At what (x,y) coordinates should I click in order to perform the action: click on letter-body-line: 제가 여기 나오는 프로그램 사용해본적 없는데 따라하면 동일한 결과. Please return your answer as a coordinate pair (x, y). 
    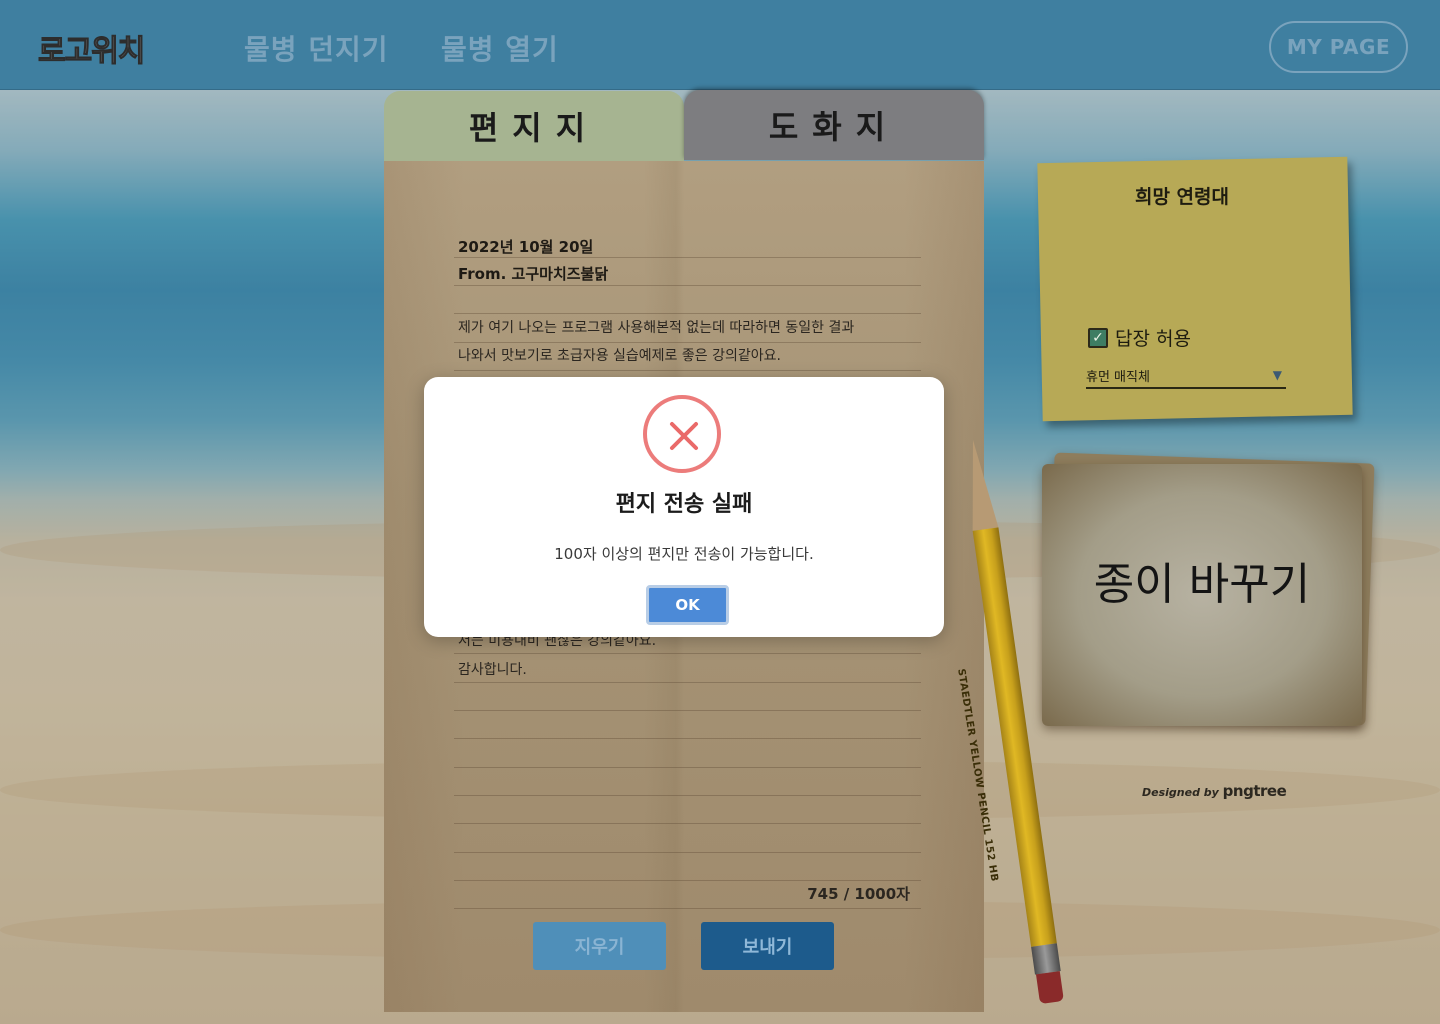
    Looking at the image, I should click on (656, 327).